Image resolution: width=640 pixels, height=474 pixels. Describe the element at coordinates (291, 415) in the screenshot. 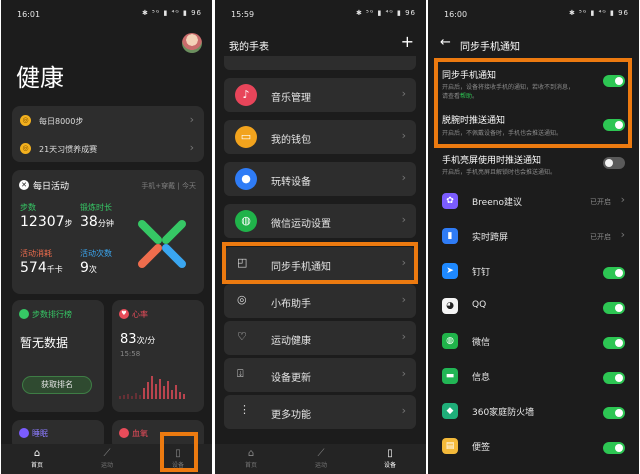

I see `menu-label: 更多功能` at that location.